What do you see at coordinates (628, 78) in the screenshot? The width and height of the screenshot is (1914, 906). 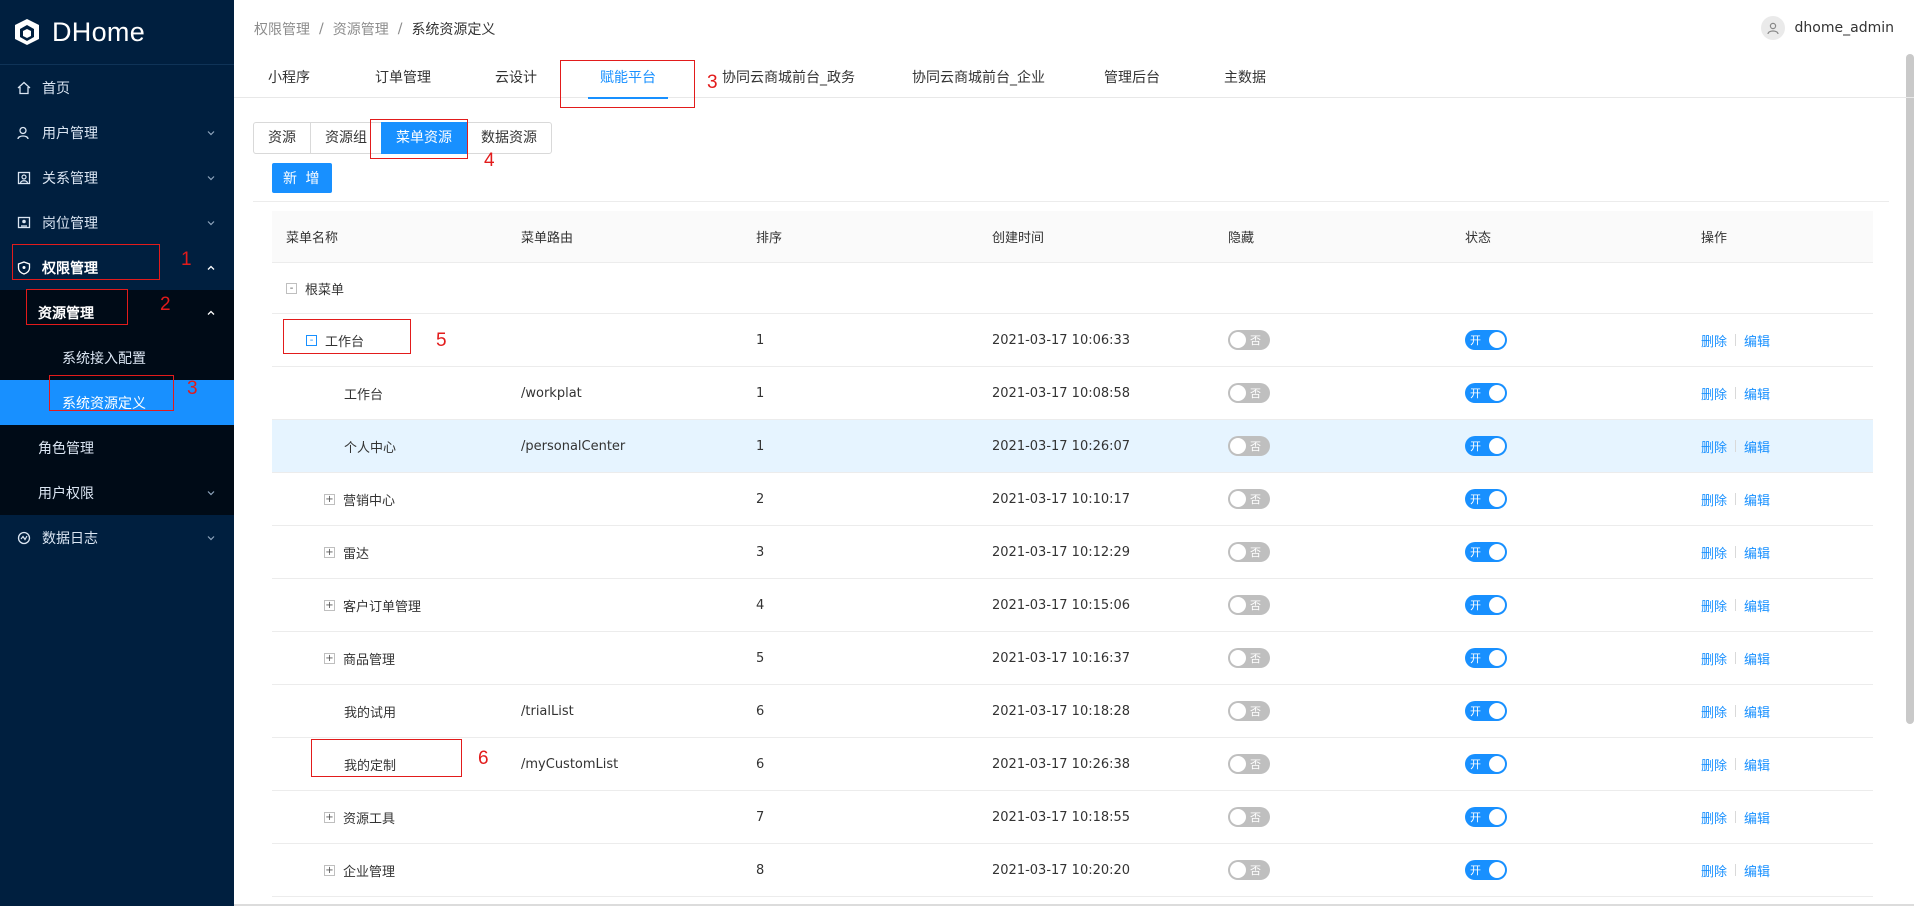 I see `tab-empowerment-platform: 赋能平台` at bounding box center [628, 78].